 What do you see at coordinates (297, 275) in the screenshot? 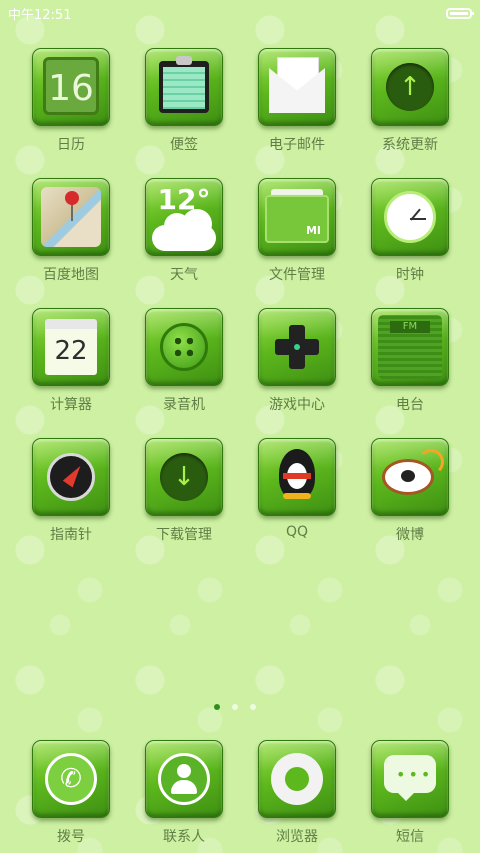
I see `app-label: 文件管理` at bounding box center [297, 275].